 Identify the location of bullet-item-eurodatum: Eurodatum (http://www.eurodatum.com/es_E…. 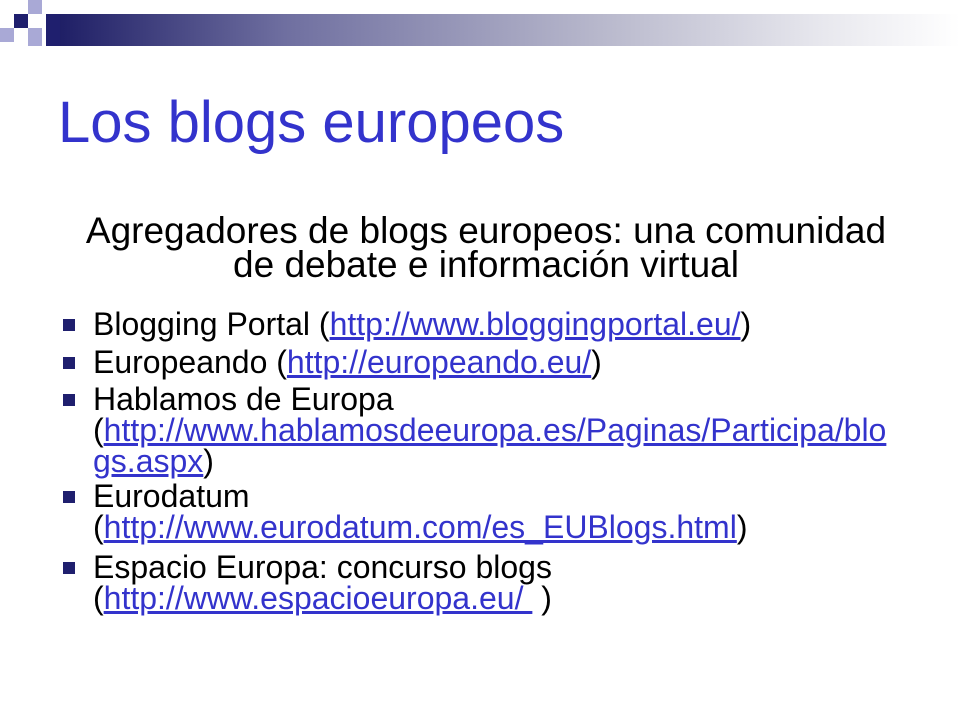
(405, 511).